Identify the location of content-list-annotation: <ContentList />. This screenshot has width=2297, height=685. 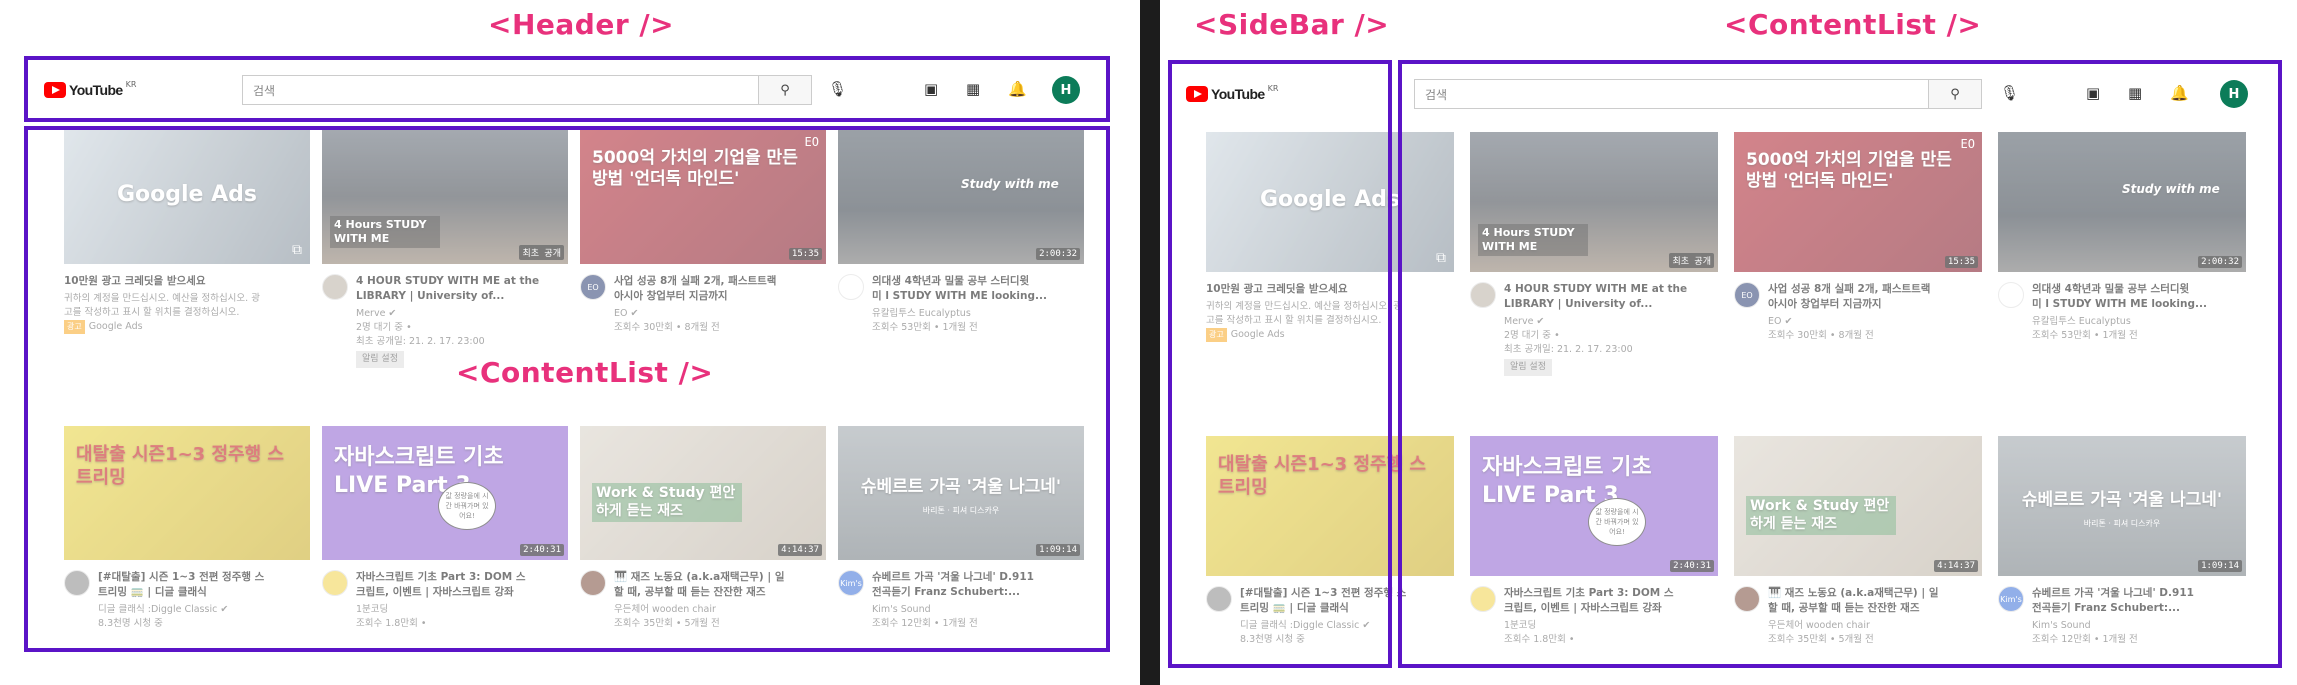
(585, 372).